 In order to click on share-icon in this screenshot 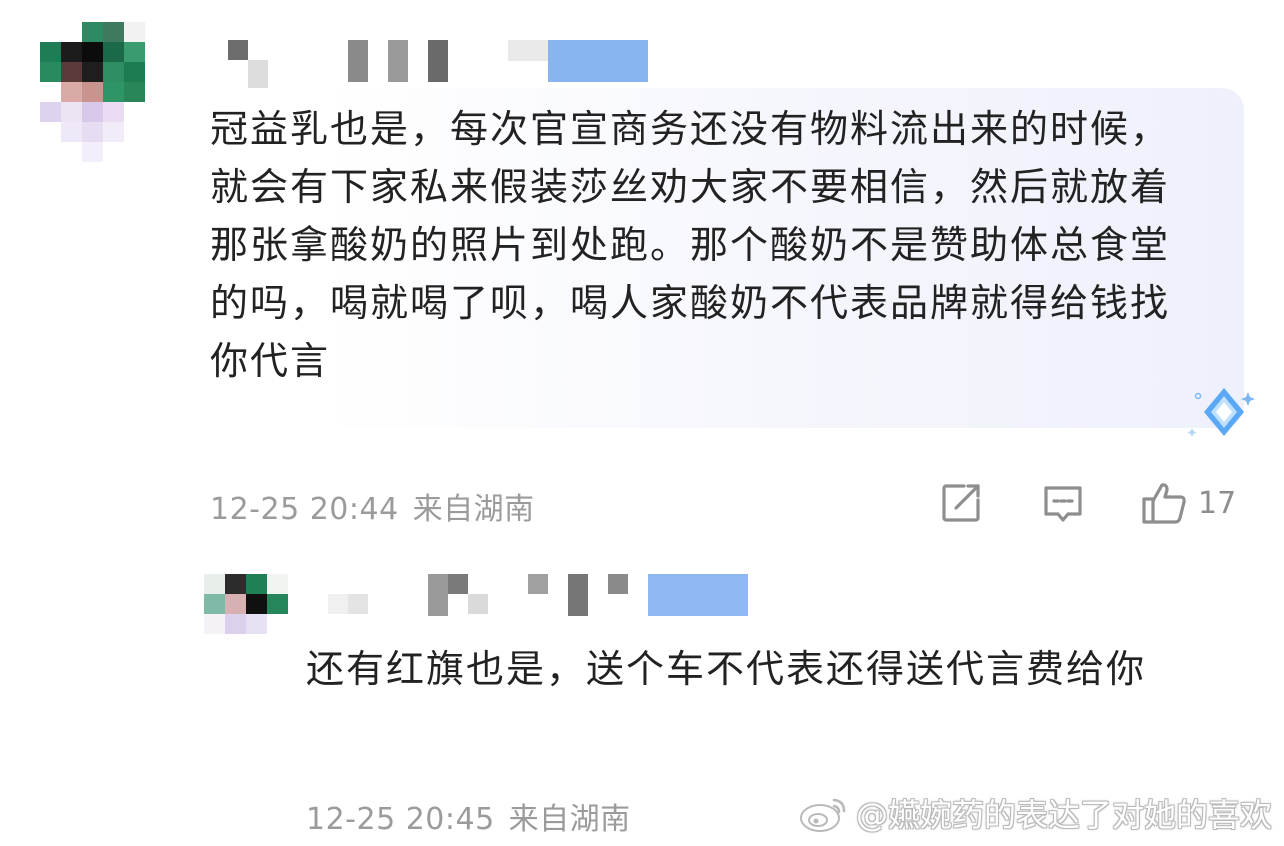, I will do `click(961, 503)`.